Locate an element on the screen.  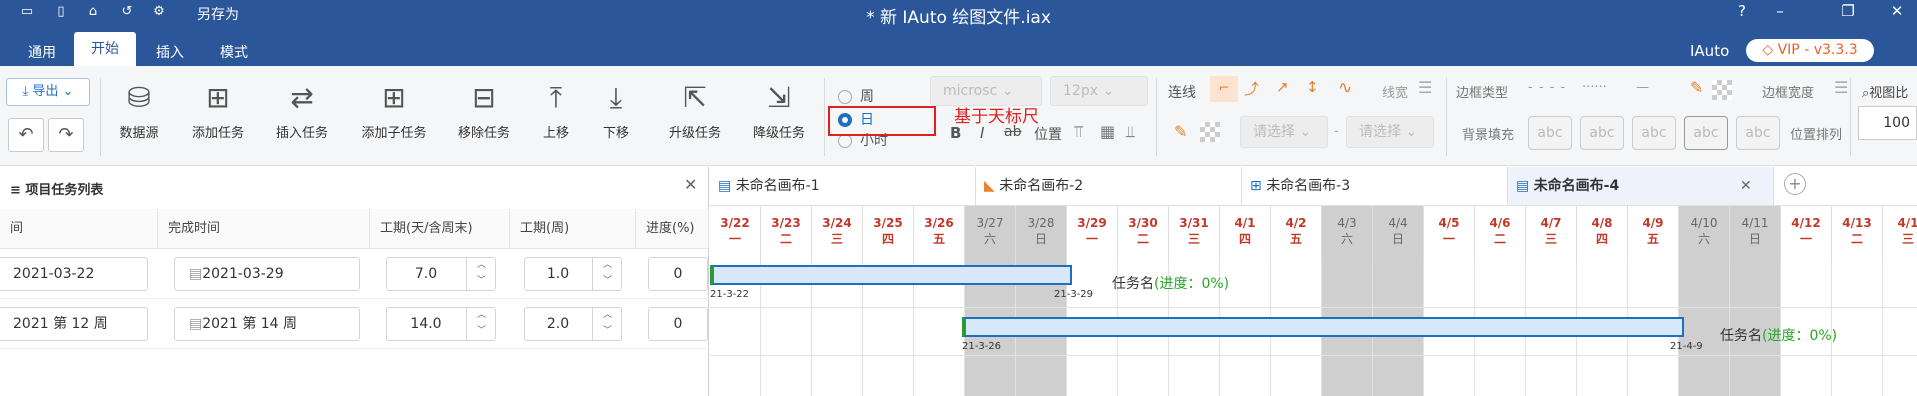
insert-task-button: ⇄ 插入任务 is located at coordinates (302, 110).